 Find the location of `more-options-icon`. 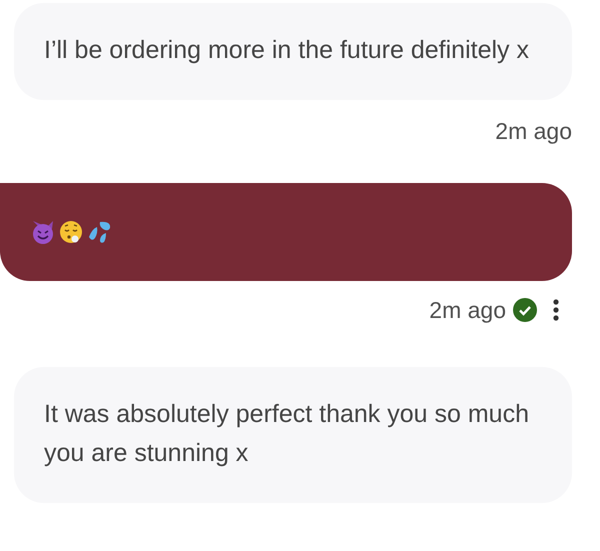

more-options-icon is located at coordinates (556, 309).